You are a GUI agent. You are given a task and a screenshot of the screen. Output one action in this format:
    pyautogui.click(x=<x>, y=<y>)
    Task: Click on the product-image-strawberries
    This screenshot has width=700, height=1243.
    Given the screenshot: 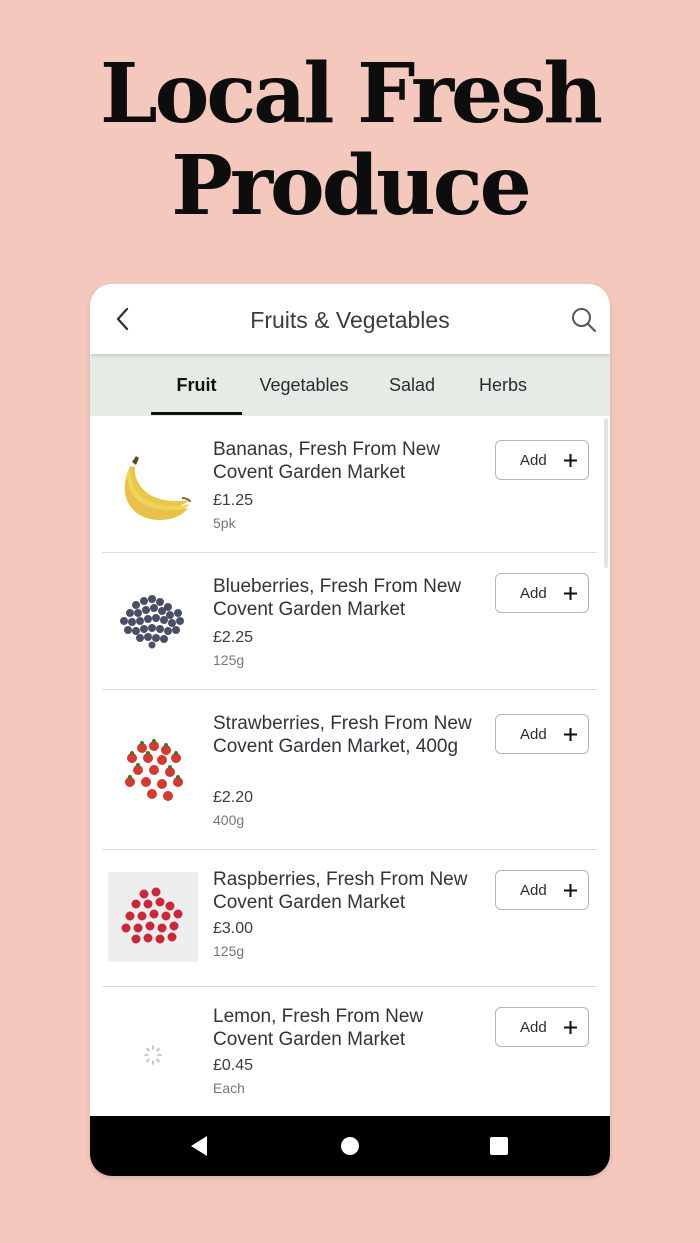 What is the action you would take?
    pyautogui.click(x=154, y=770)
    